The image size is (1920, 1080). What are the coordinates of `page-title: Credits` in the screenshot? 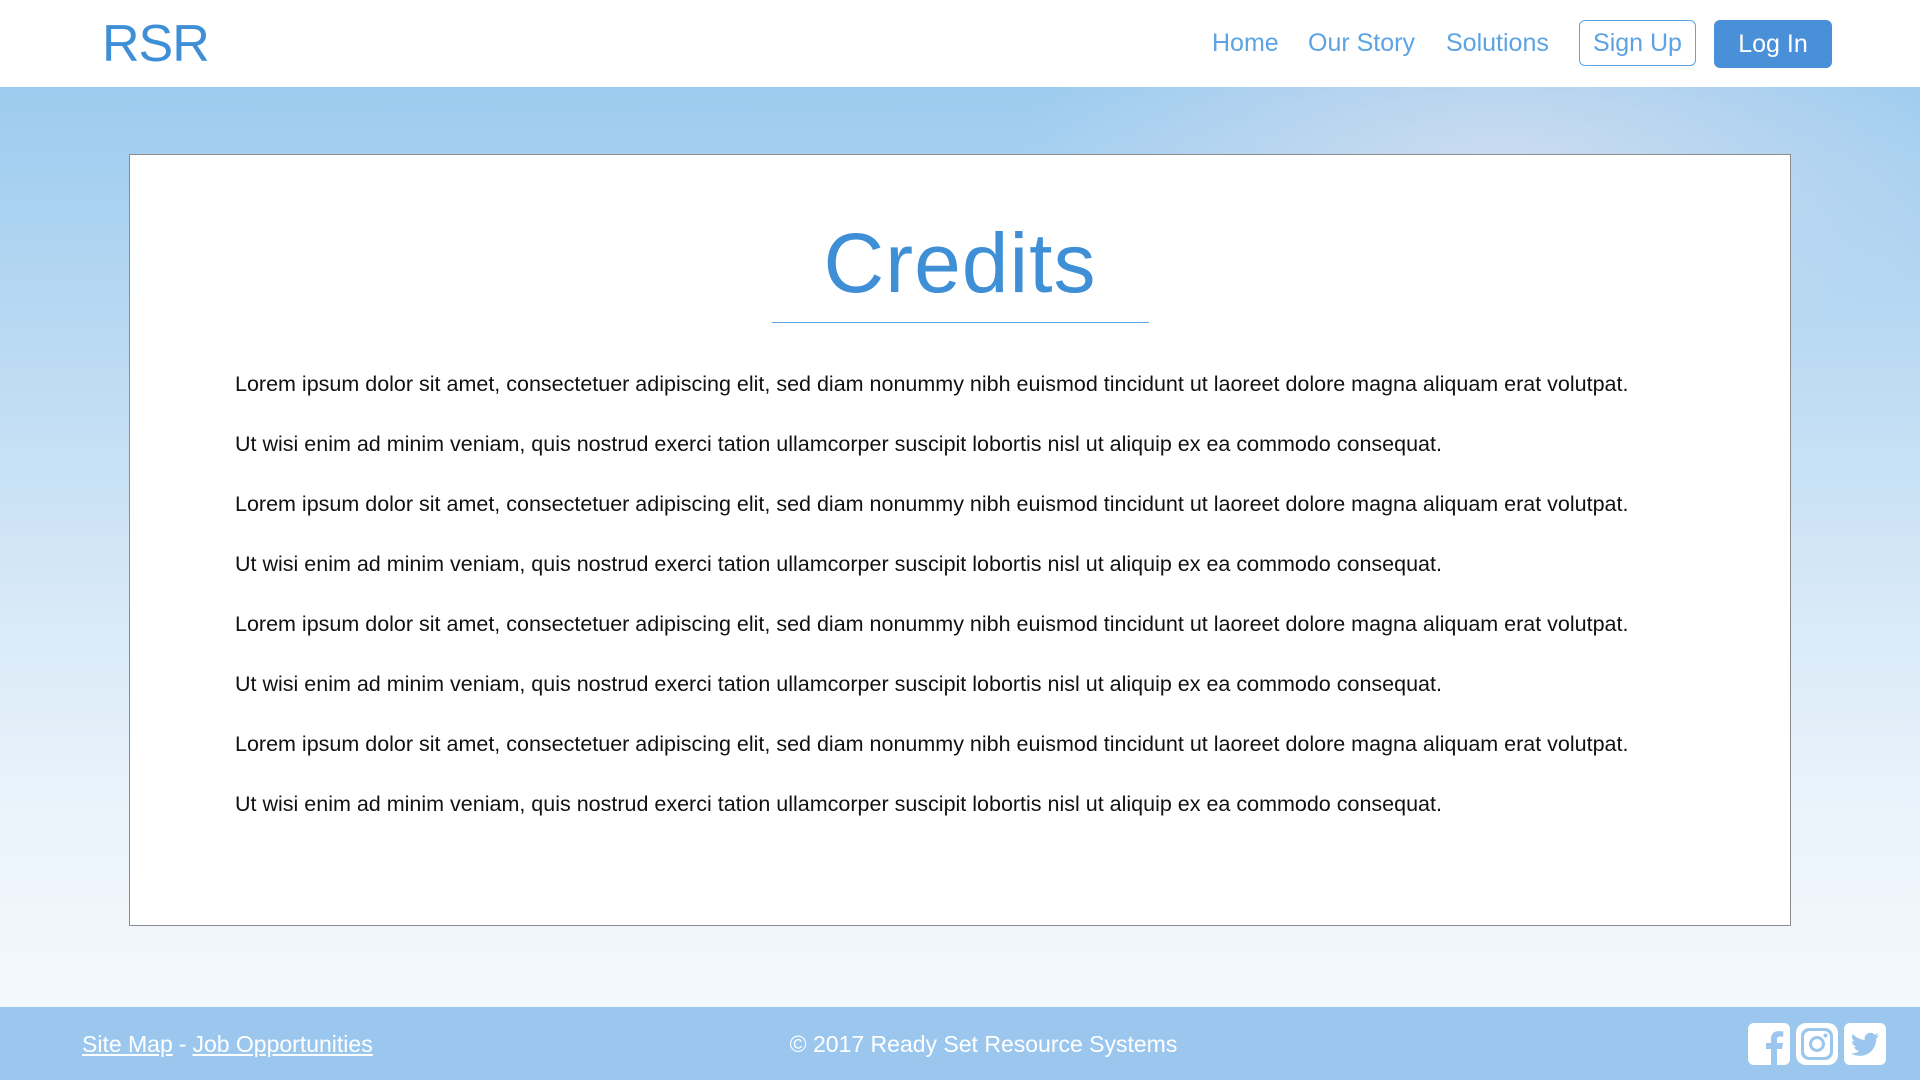 It's located at (960, 263).